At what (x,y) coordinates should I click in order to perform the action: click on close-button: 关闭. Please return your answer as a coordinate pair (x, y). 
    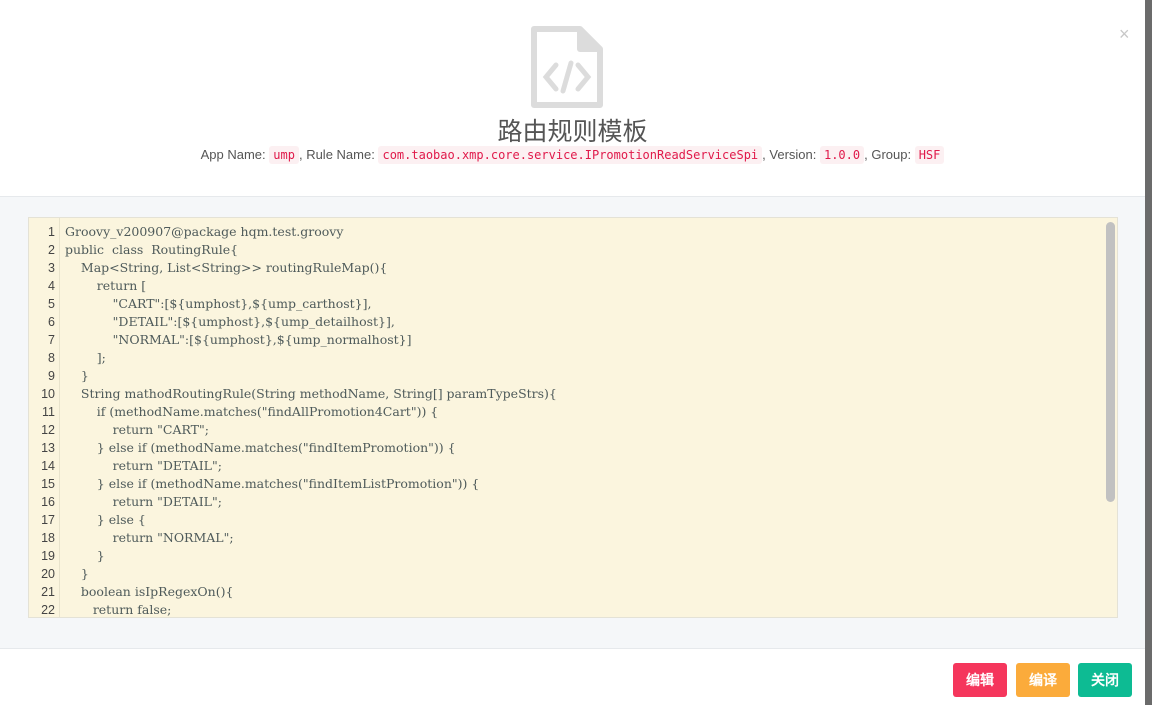
    Looking at the image, I should click on (1105, 680).